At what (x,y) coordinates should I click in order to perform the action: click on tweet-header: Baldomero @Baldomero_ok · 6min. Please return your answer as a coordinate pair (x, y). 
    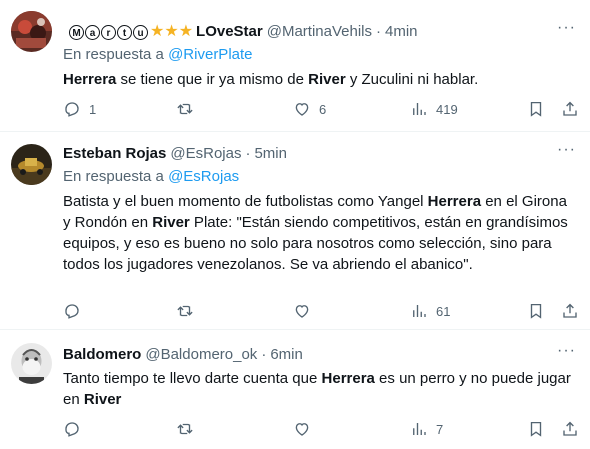
    Looking at the image, I should click on (319, 355).